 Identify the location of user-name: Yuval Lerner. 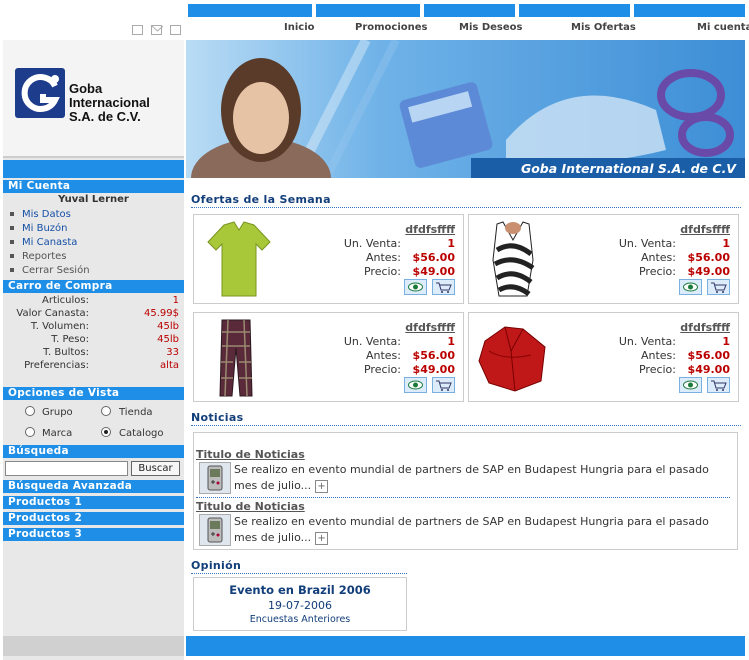
(93, 199).